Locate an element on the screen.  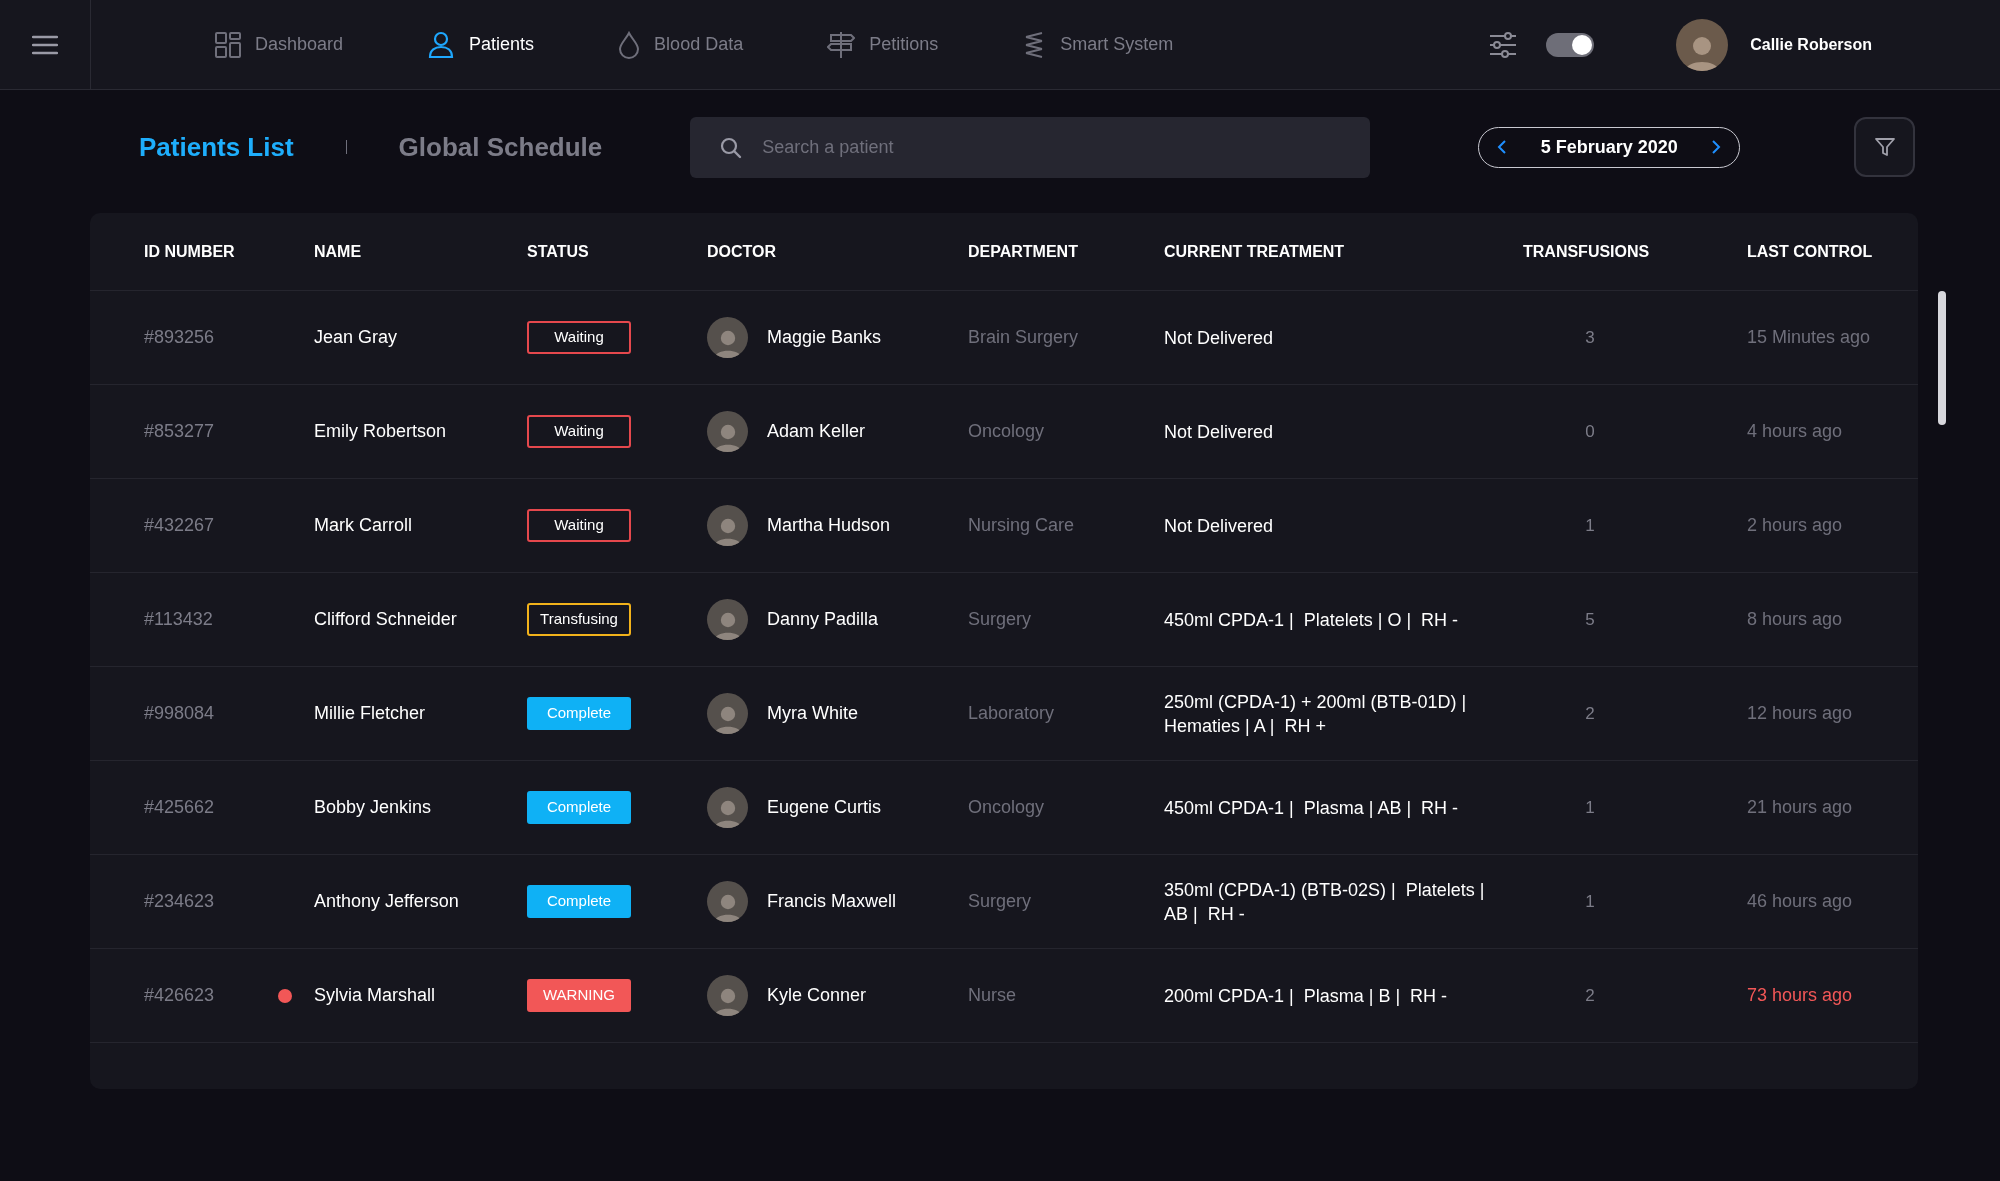
last-control: 12 hours ago is located at coordinates (1800, 713).